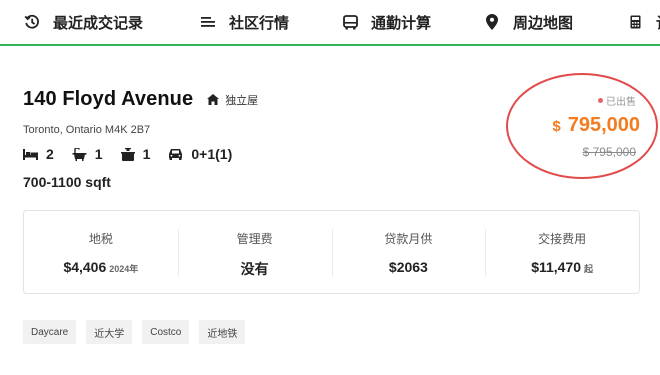 The image size is (660, 375). What do you see at coordinates (98, 154) in the screenshot?
I see `baths-count: 1` at bounding box center [98, 154].